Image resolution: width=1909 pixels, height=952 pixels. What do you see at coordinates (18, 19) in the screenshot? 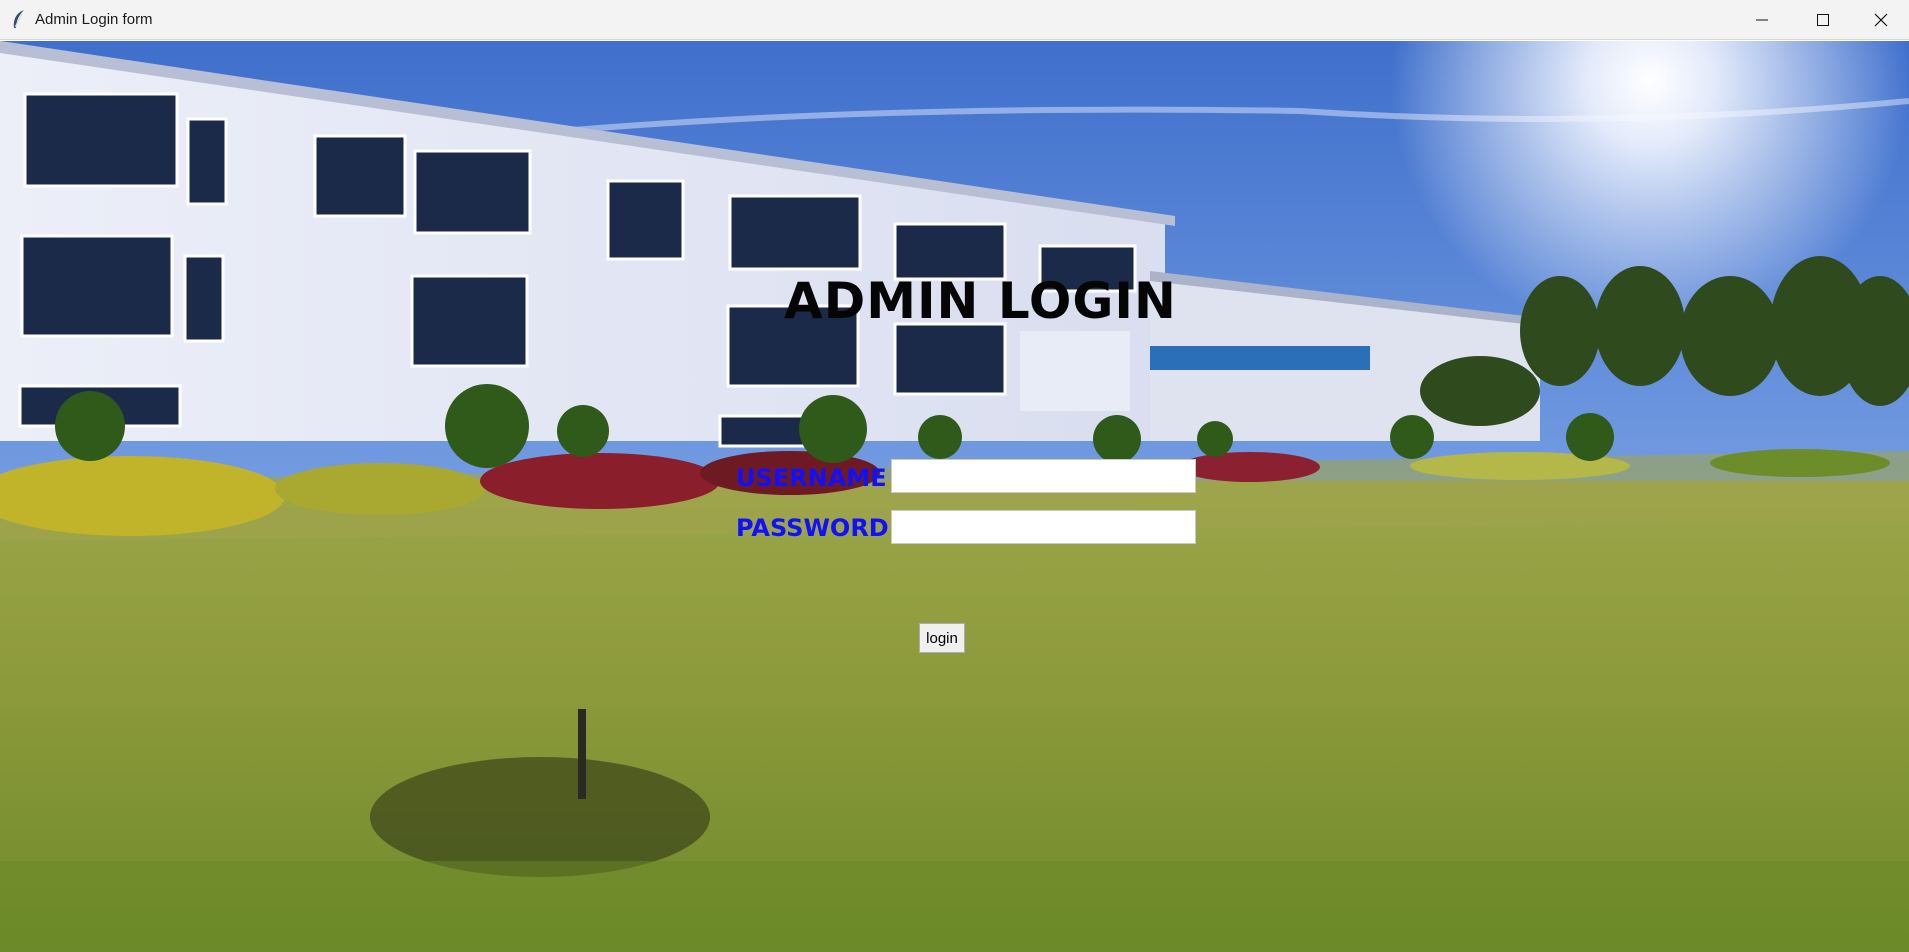
I see `feather-icon` at bounding box center [18, 19].